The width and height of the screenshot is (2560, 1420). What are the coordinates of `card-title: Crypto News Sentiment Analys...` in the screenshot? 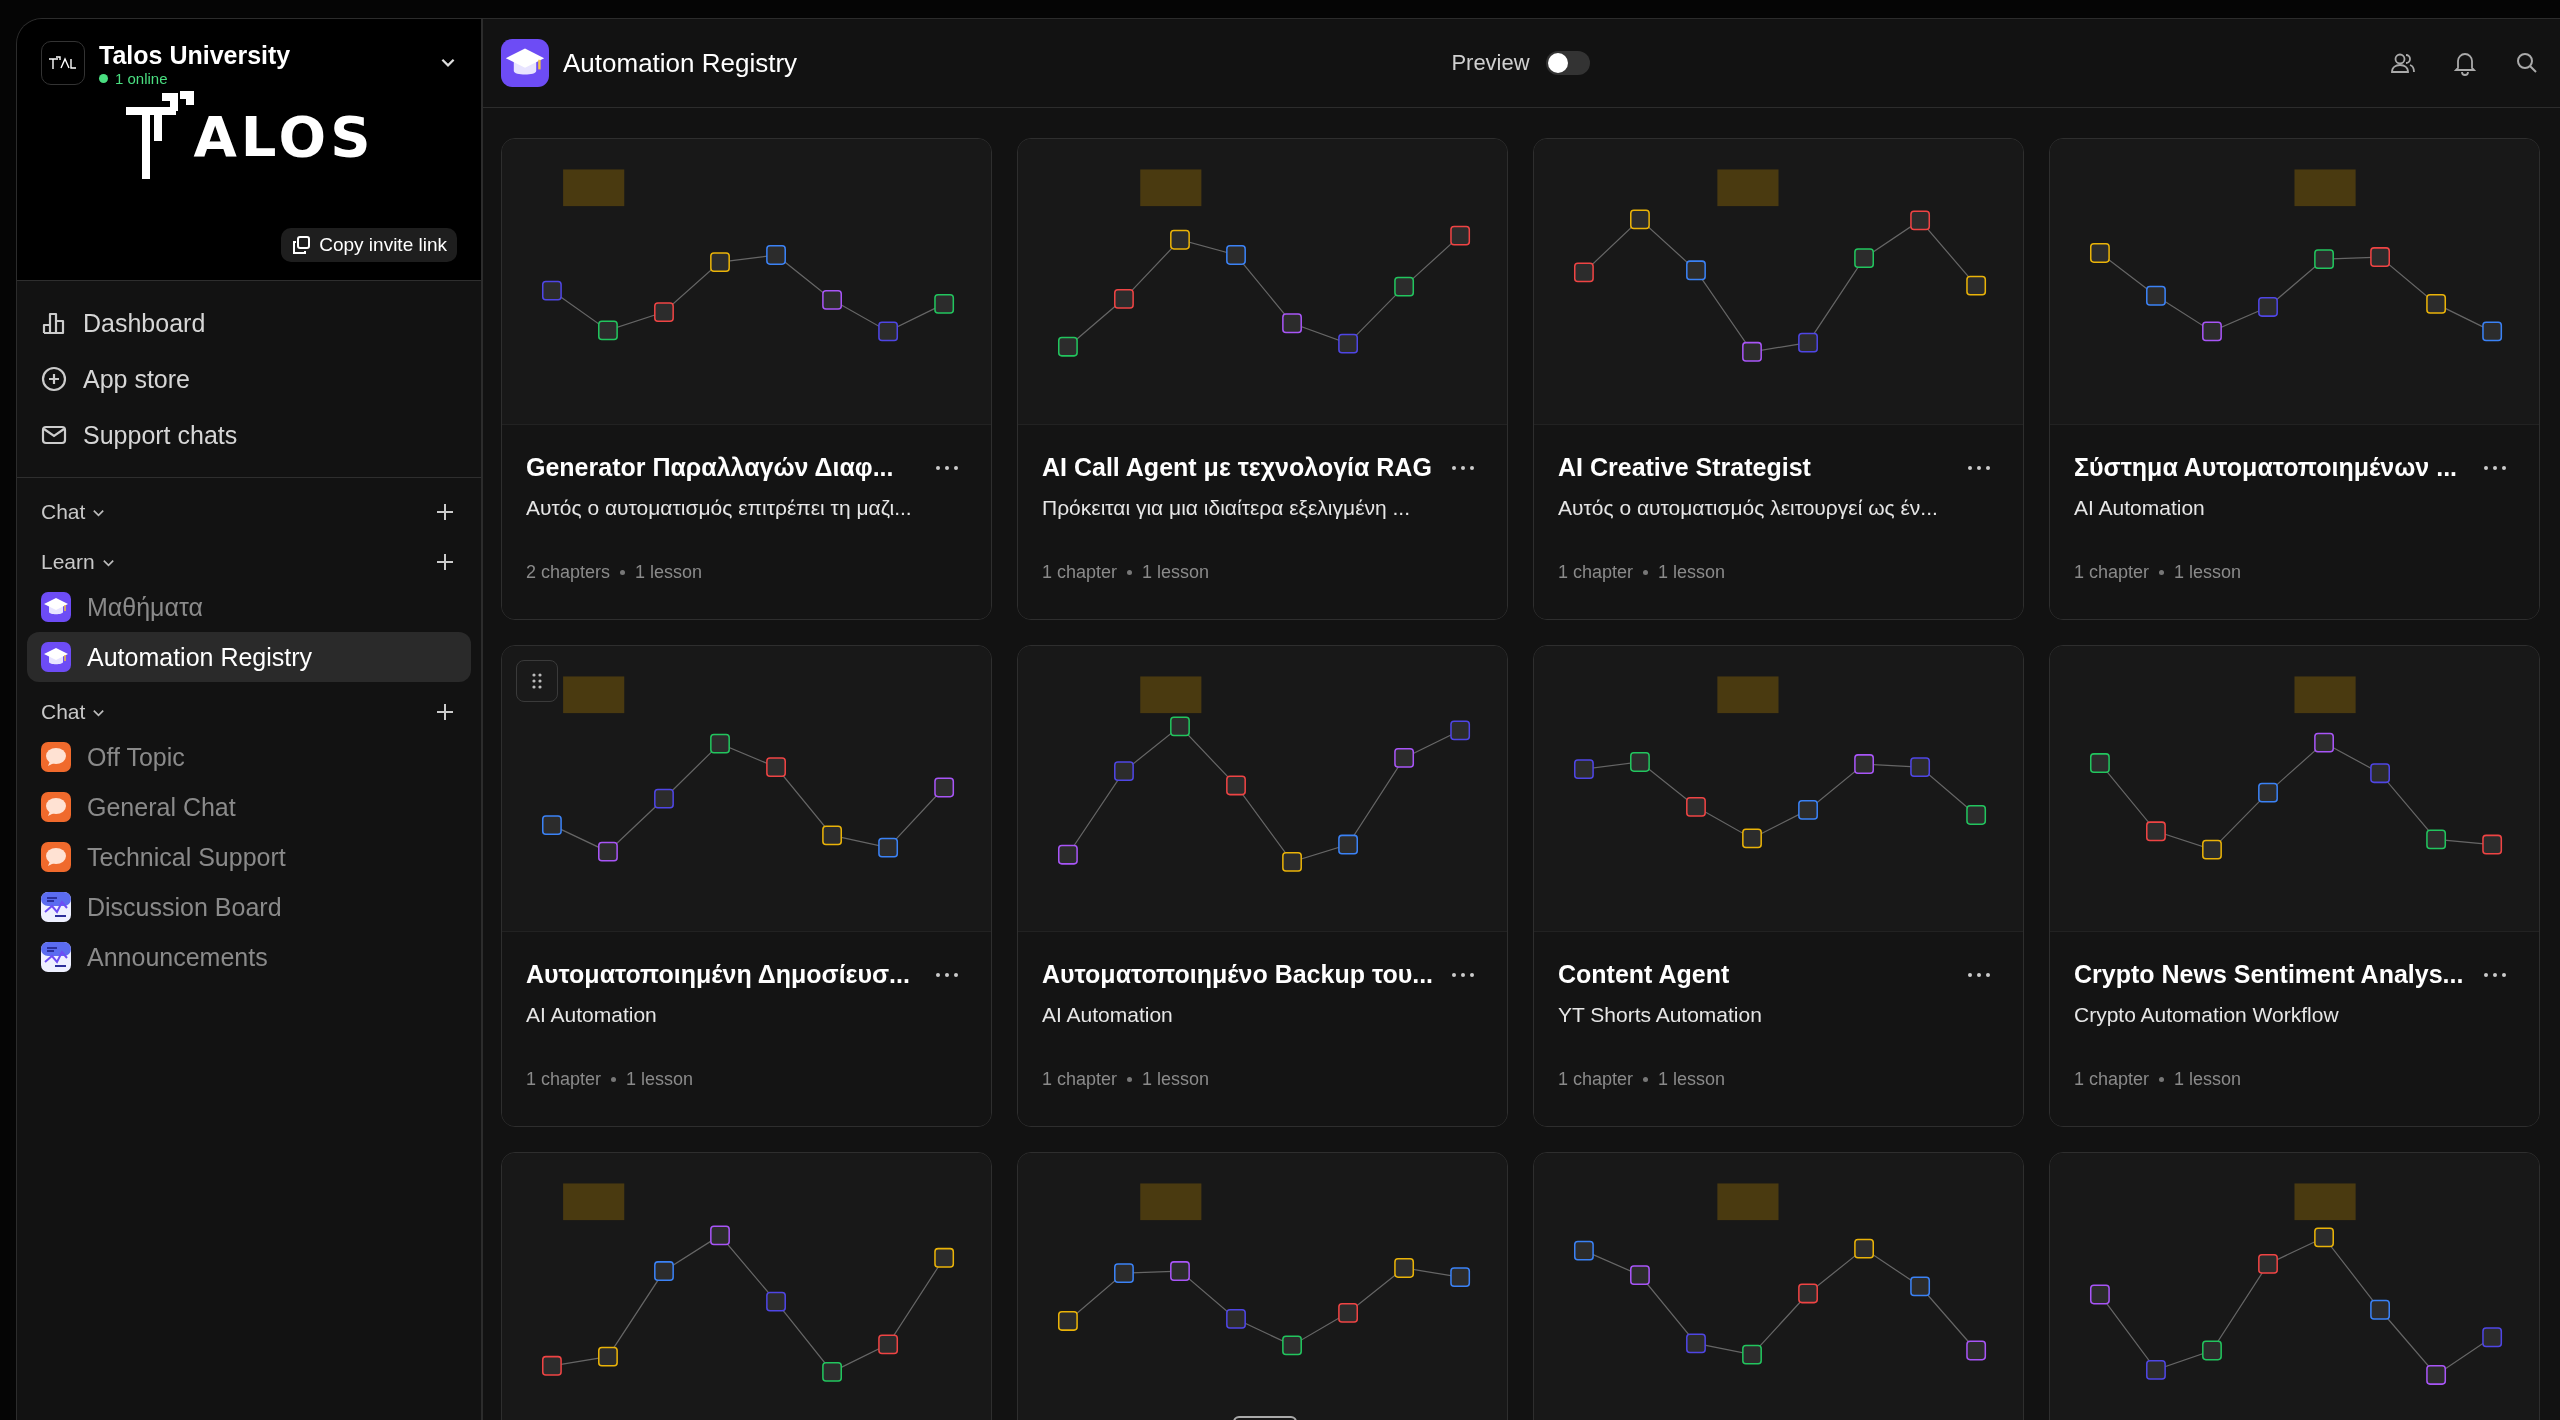 It's located at (2269, 974).